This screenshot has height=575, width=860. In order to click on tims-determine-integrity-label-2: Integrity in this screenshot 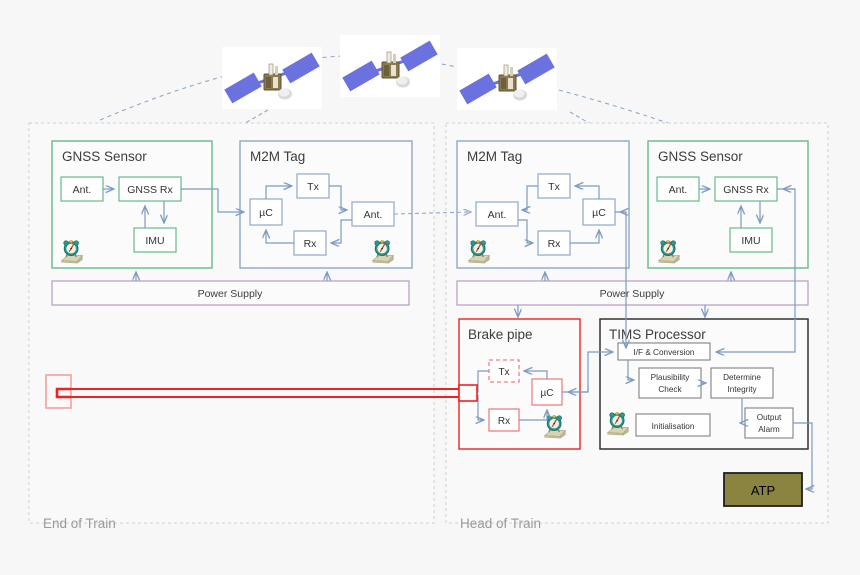, I will do `click(742, 389)`.